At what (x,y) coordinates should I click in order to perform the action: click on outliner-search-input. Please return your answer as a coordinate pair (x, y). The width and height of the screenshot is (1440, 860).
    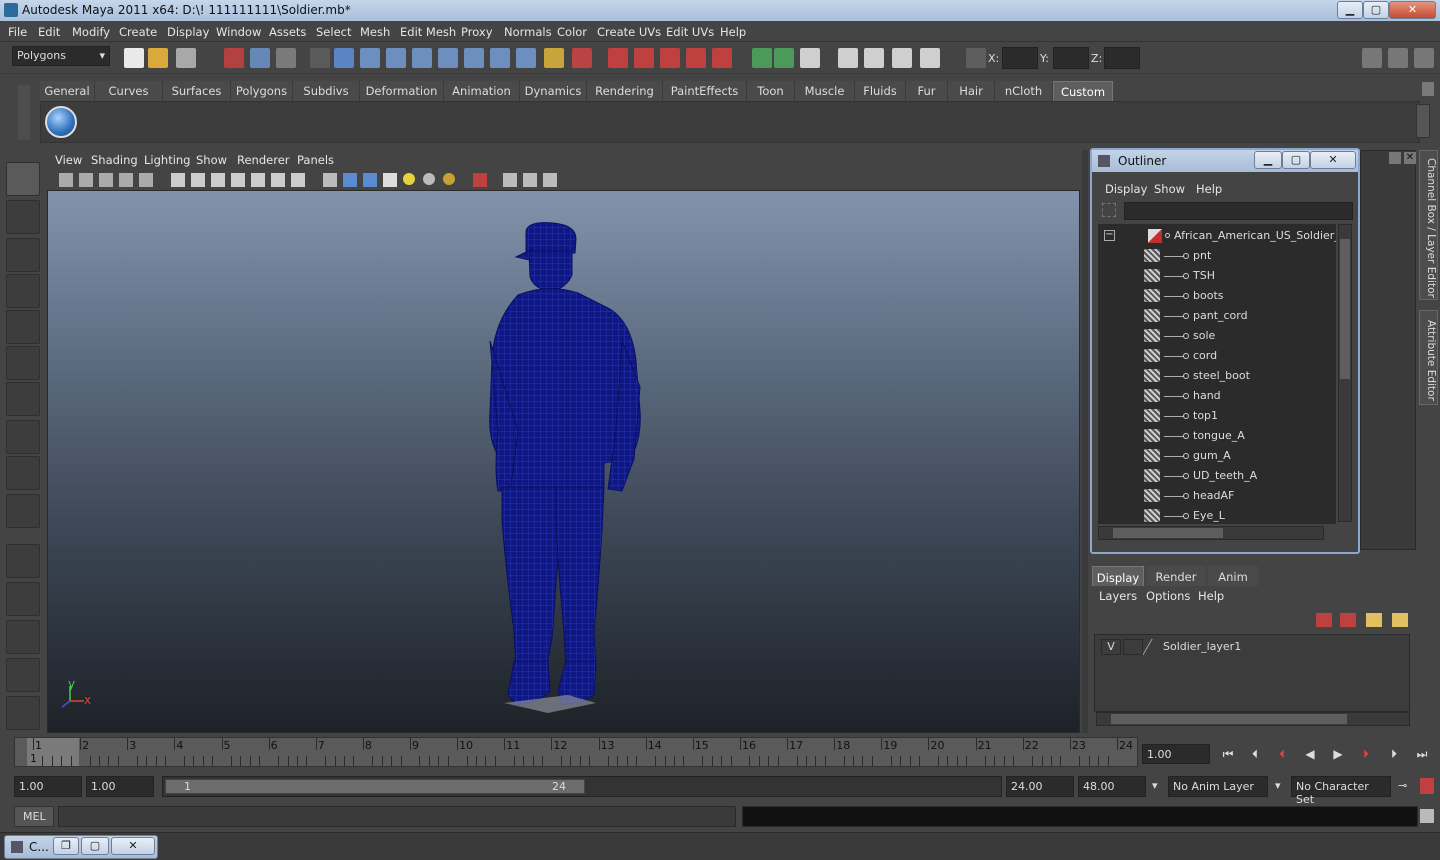
    Looking at the image, I should click on (1238, 211).